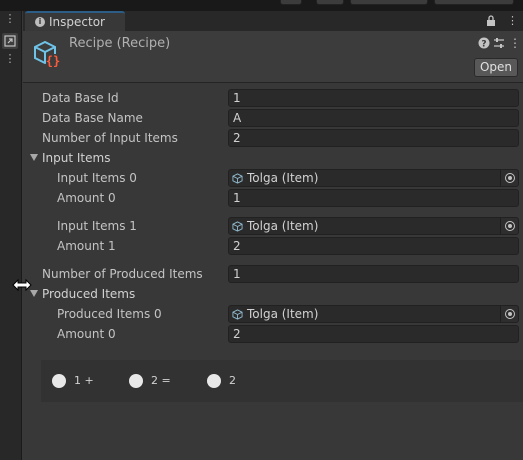 This screenshot has width=523, height=460. I want to click on input-items-1-object-field: Tolga (Item), so click(373, 226).